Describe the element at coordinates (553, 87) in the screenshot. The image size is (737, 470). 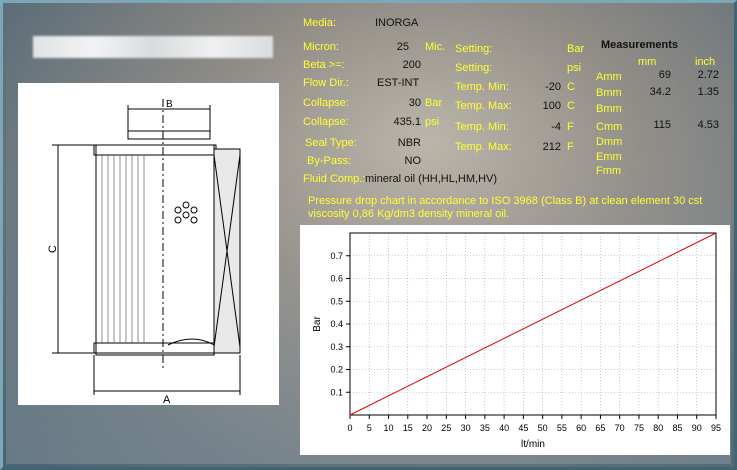
I see `temp-min-c-value: -20` at that location.